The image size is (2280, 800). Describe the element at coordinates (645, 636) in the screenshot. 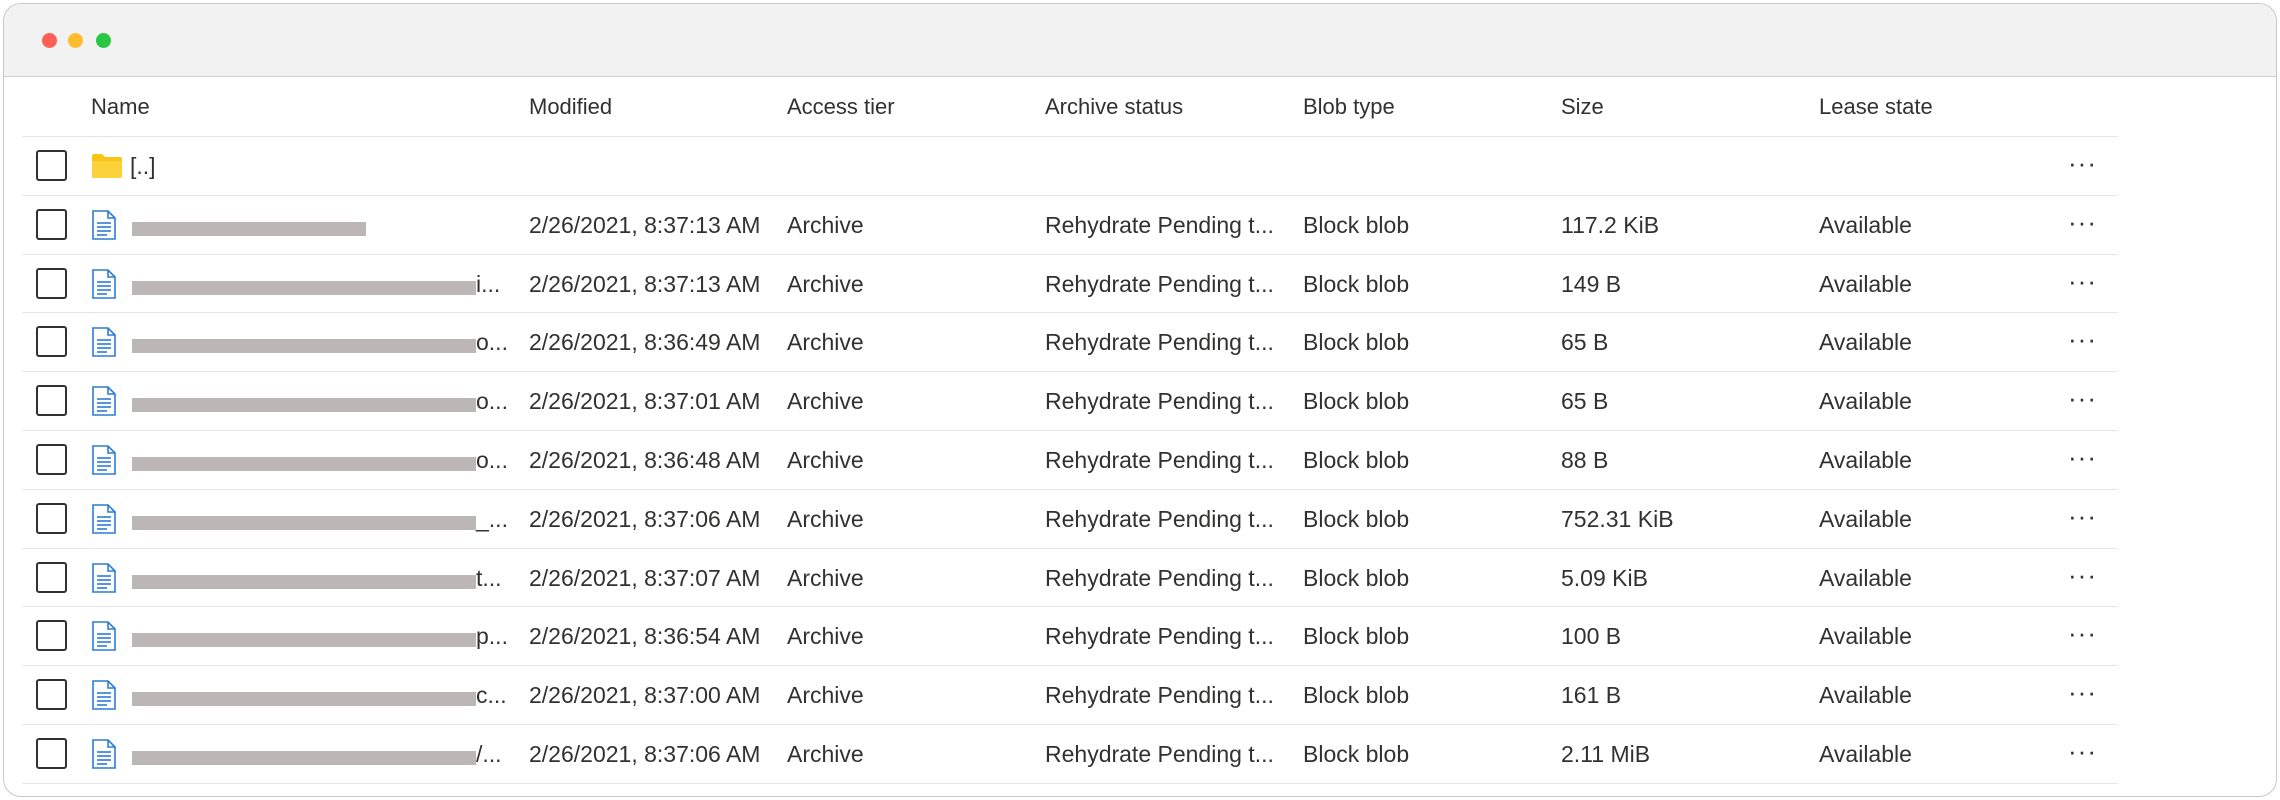

I see `cell-modified: 2/26/2021, 8:36:54 AM` at that location.